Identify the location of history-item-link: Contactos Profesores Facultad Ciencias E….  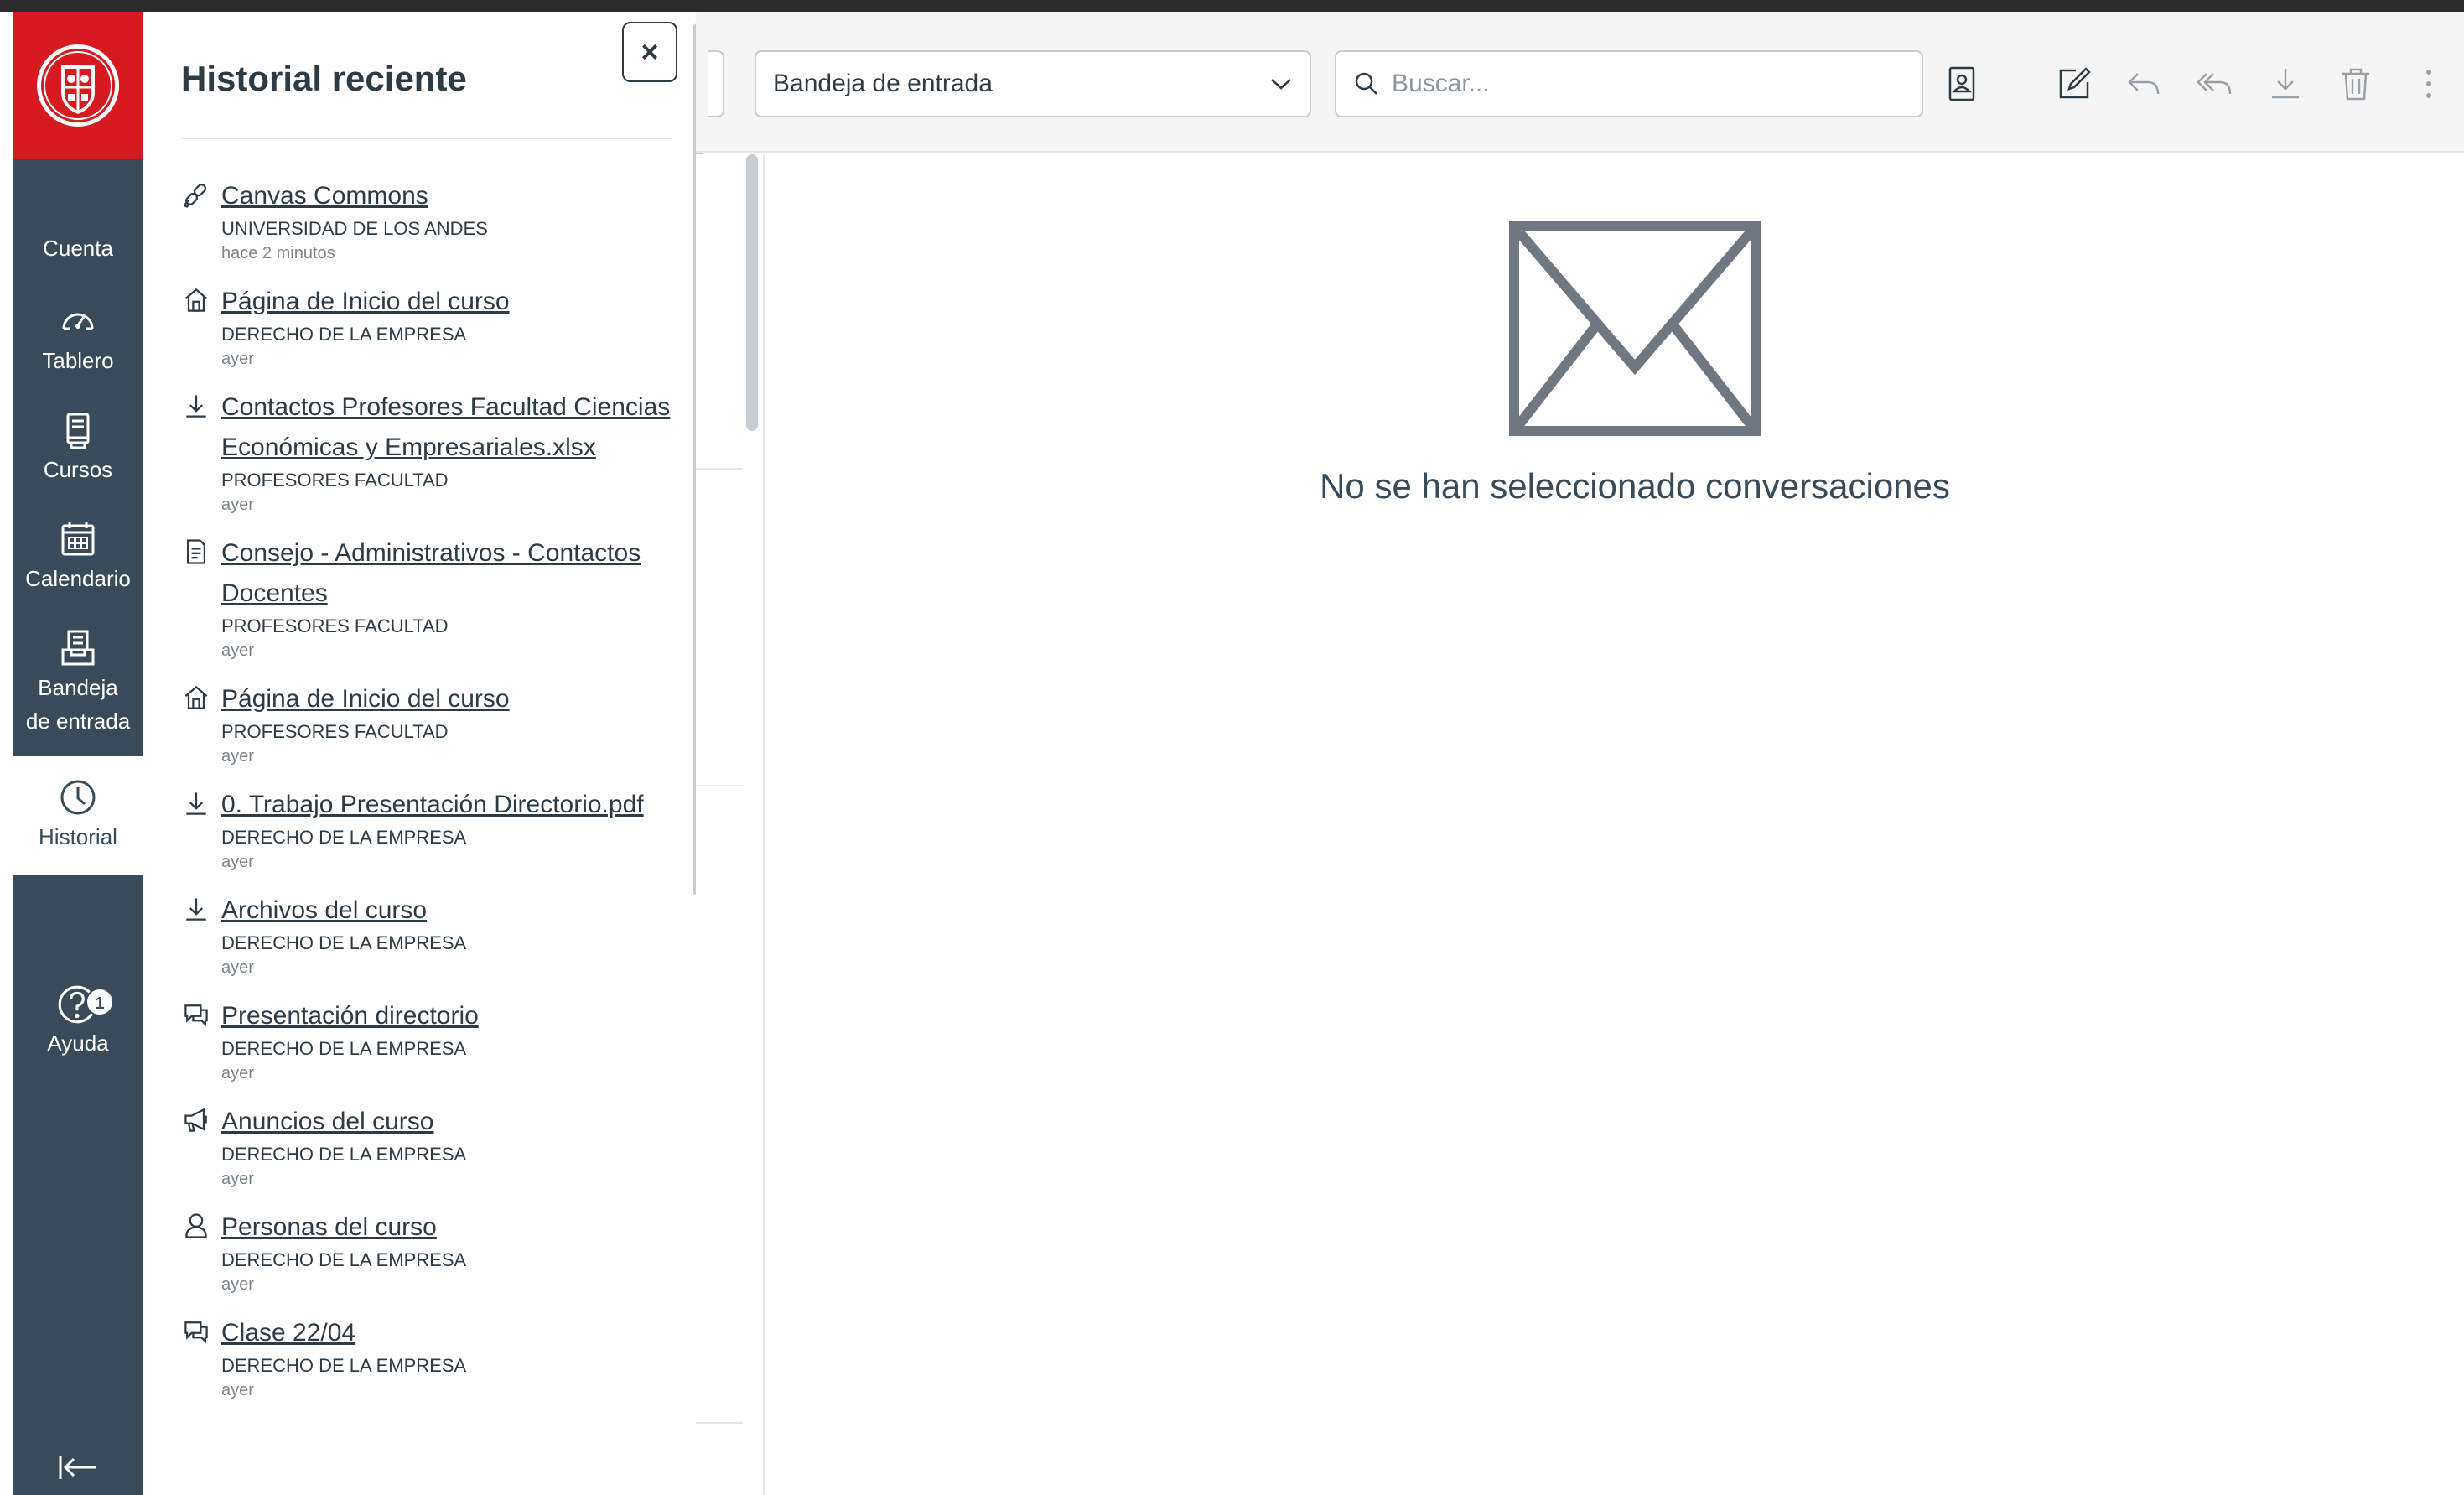
(452, 428).